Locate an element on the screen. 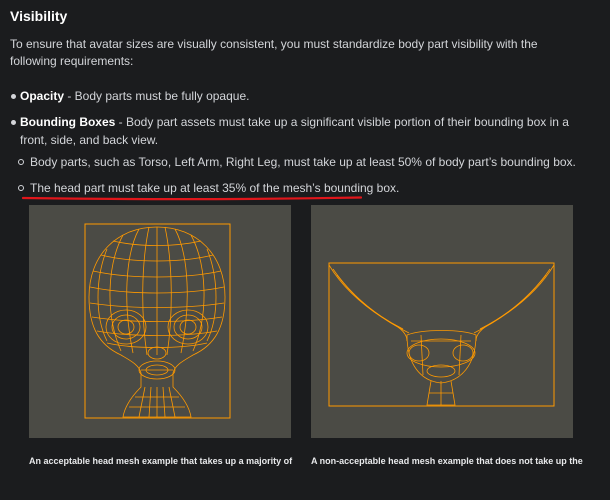  non-acceptable-head-wireframe-image is located at coordinates (441, 334).